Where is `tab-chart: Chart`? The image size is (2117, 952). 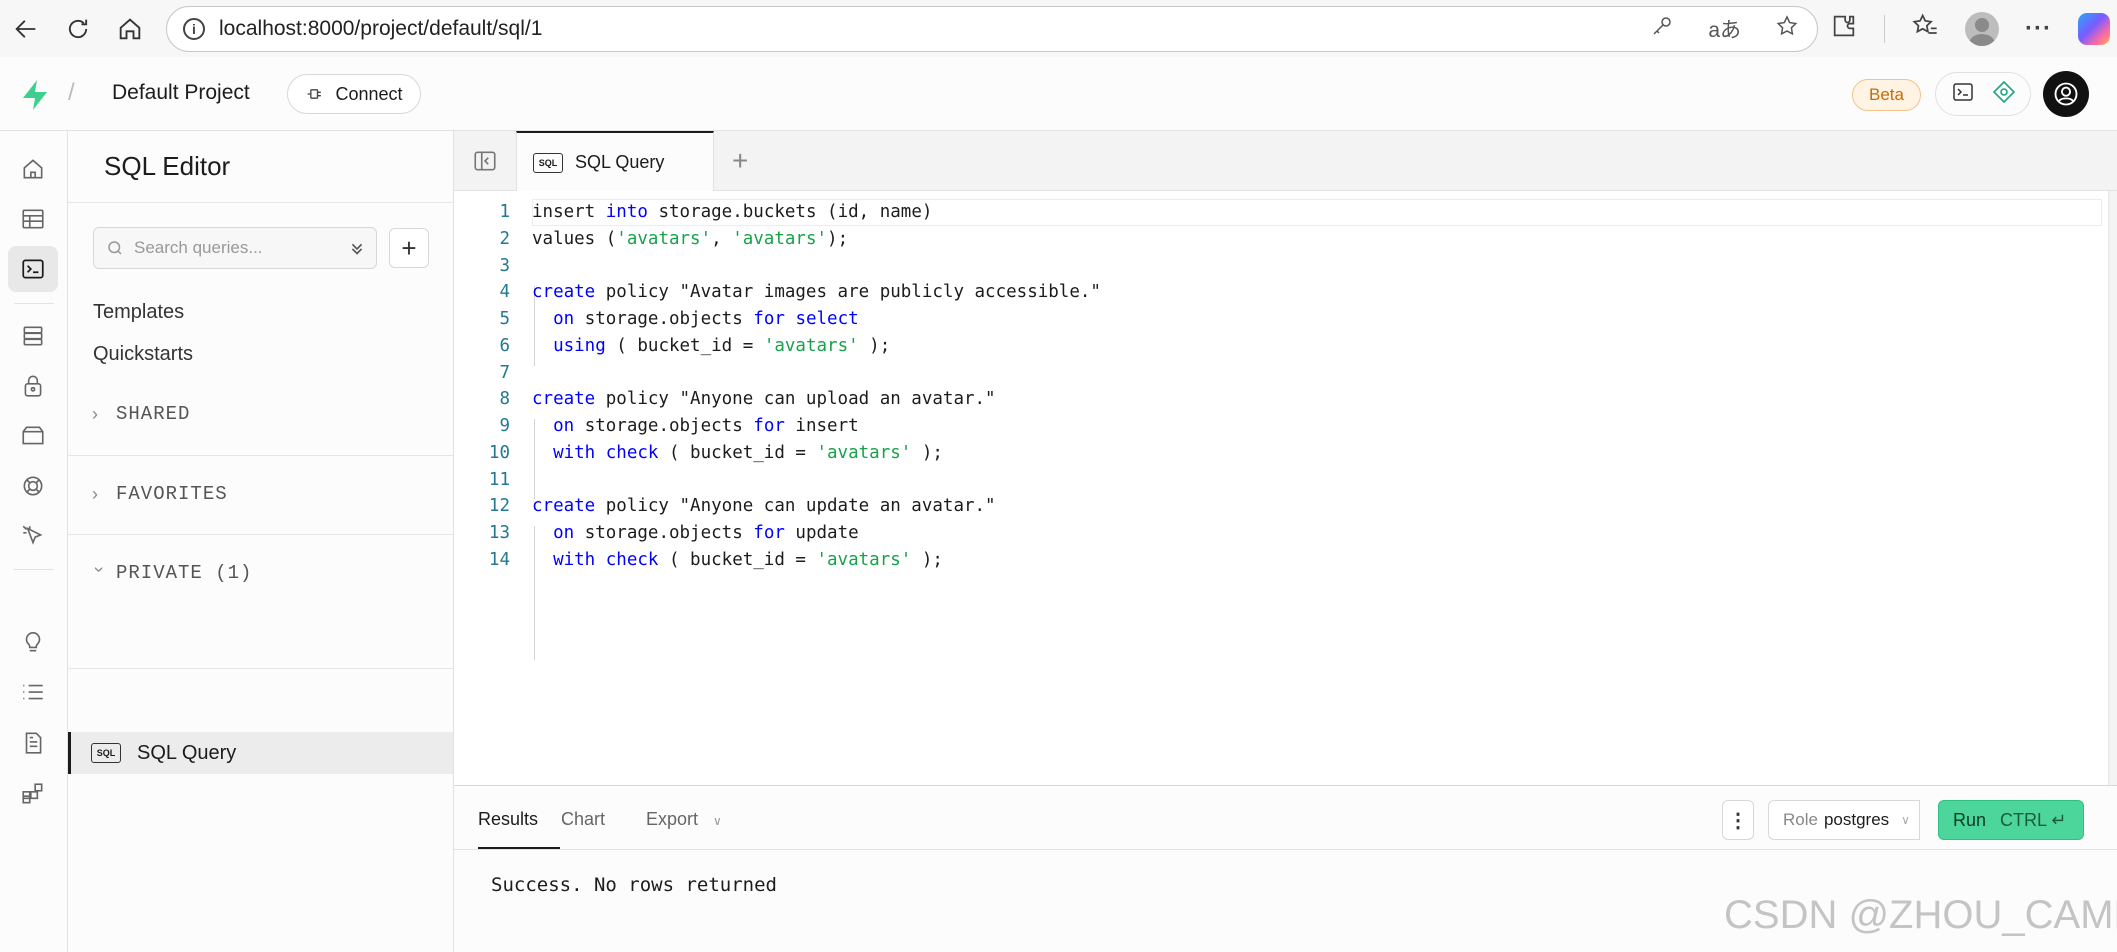
tab-chart: Chart is located at coordinates (583, 819).